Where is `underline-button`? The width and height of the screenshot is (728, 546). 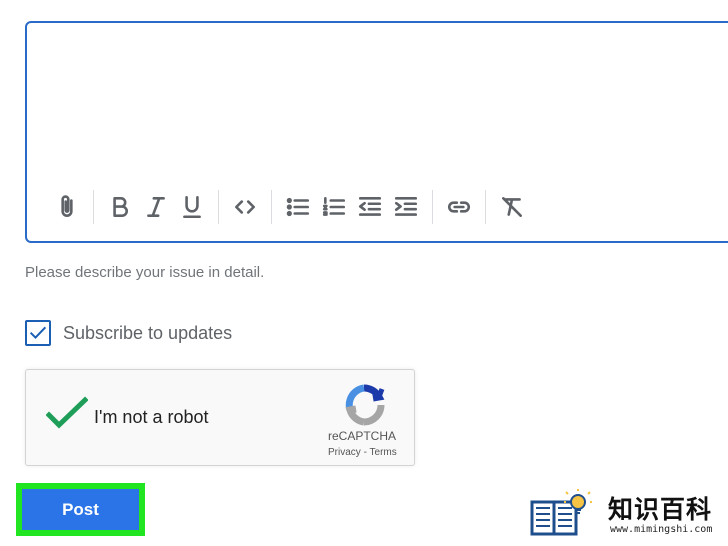 underline-button is located at coordinates (192, 207).